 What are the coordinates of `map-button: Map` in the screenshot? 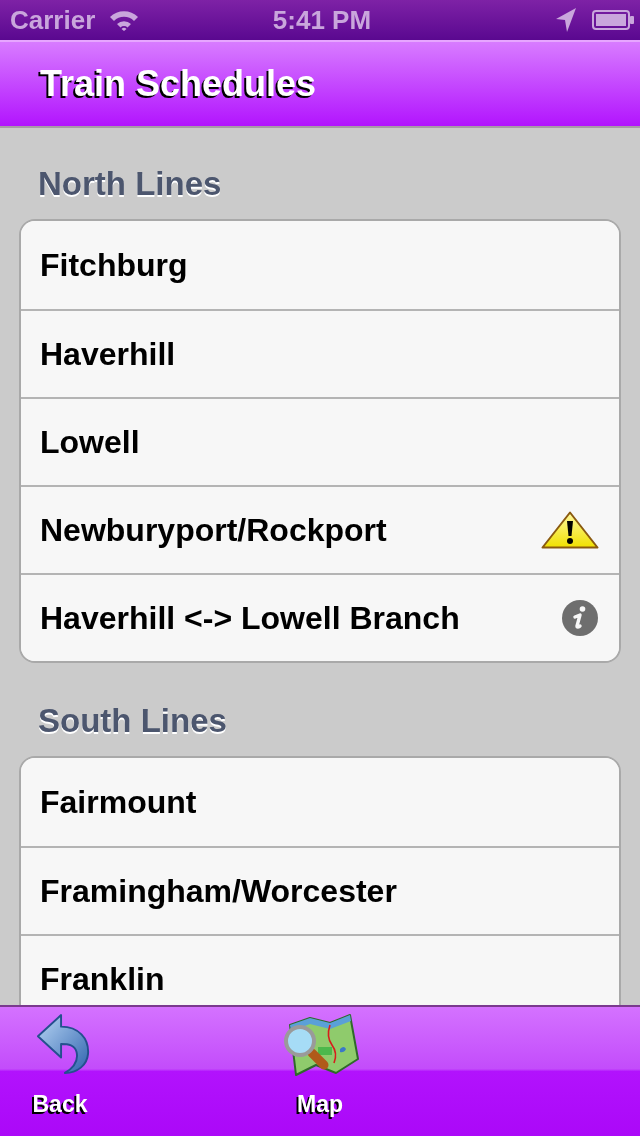 It's located at (320, 1065).